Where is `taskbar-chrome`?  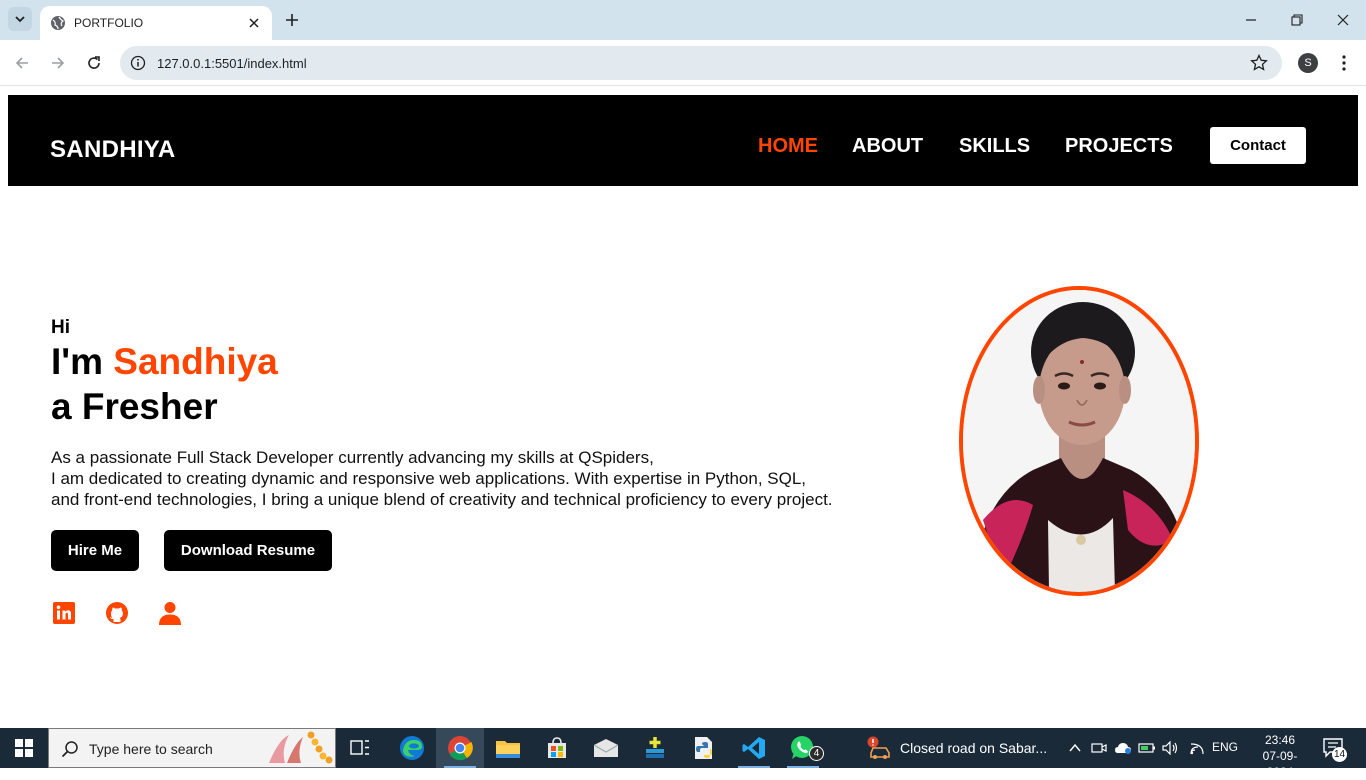 taskbar-chrome is located at coordinates (460, 748).